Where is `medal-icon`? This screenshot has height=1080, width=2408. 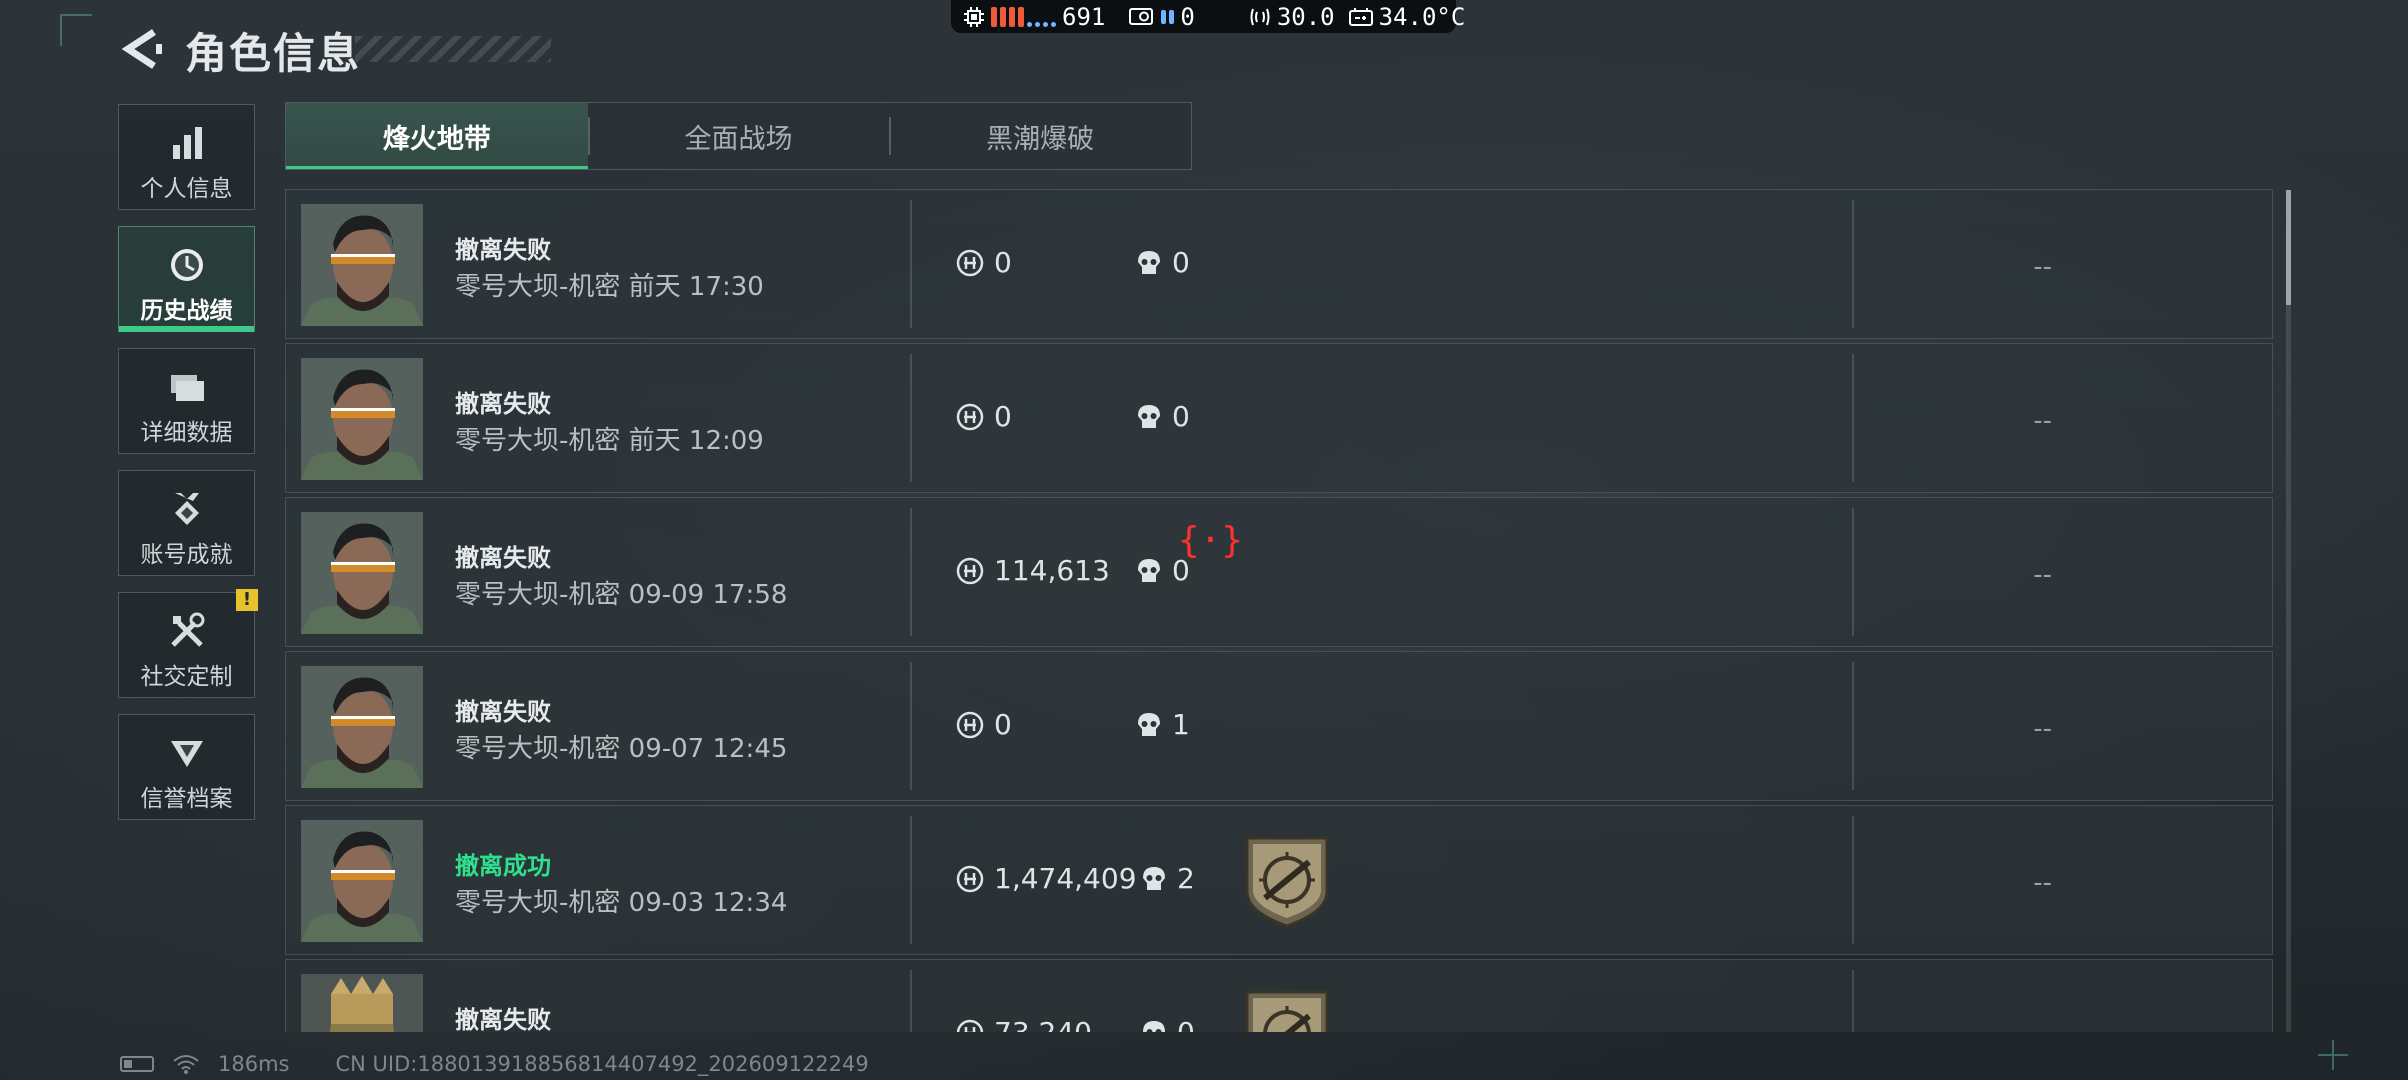
medal-icon is located at coordinates (186, 509).